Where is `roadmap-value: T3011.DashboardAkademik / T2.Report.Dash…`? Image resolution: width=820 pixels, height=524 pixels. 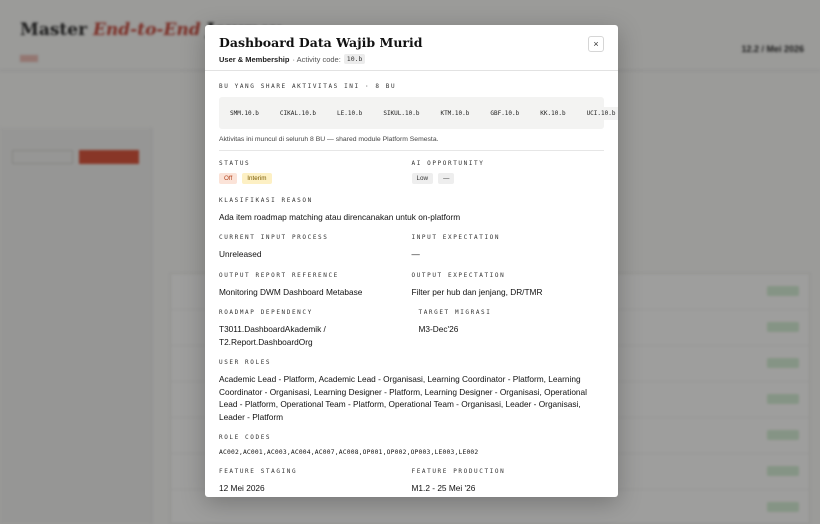
roadmap-value: T3011.DashboardAkademik / T2.Report.Dash… is located at coordinates (272, 335).